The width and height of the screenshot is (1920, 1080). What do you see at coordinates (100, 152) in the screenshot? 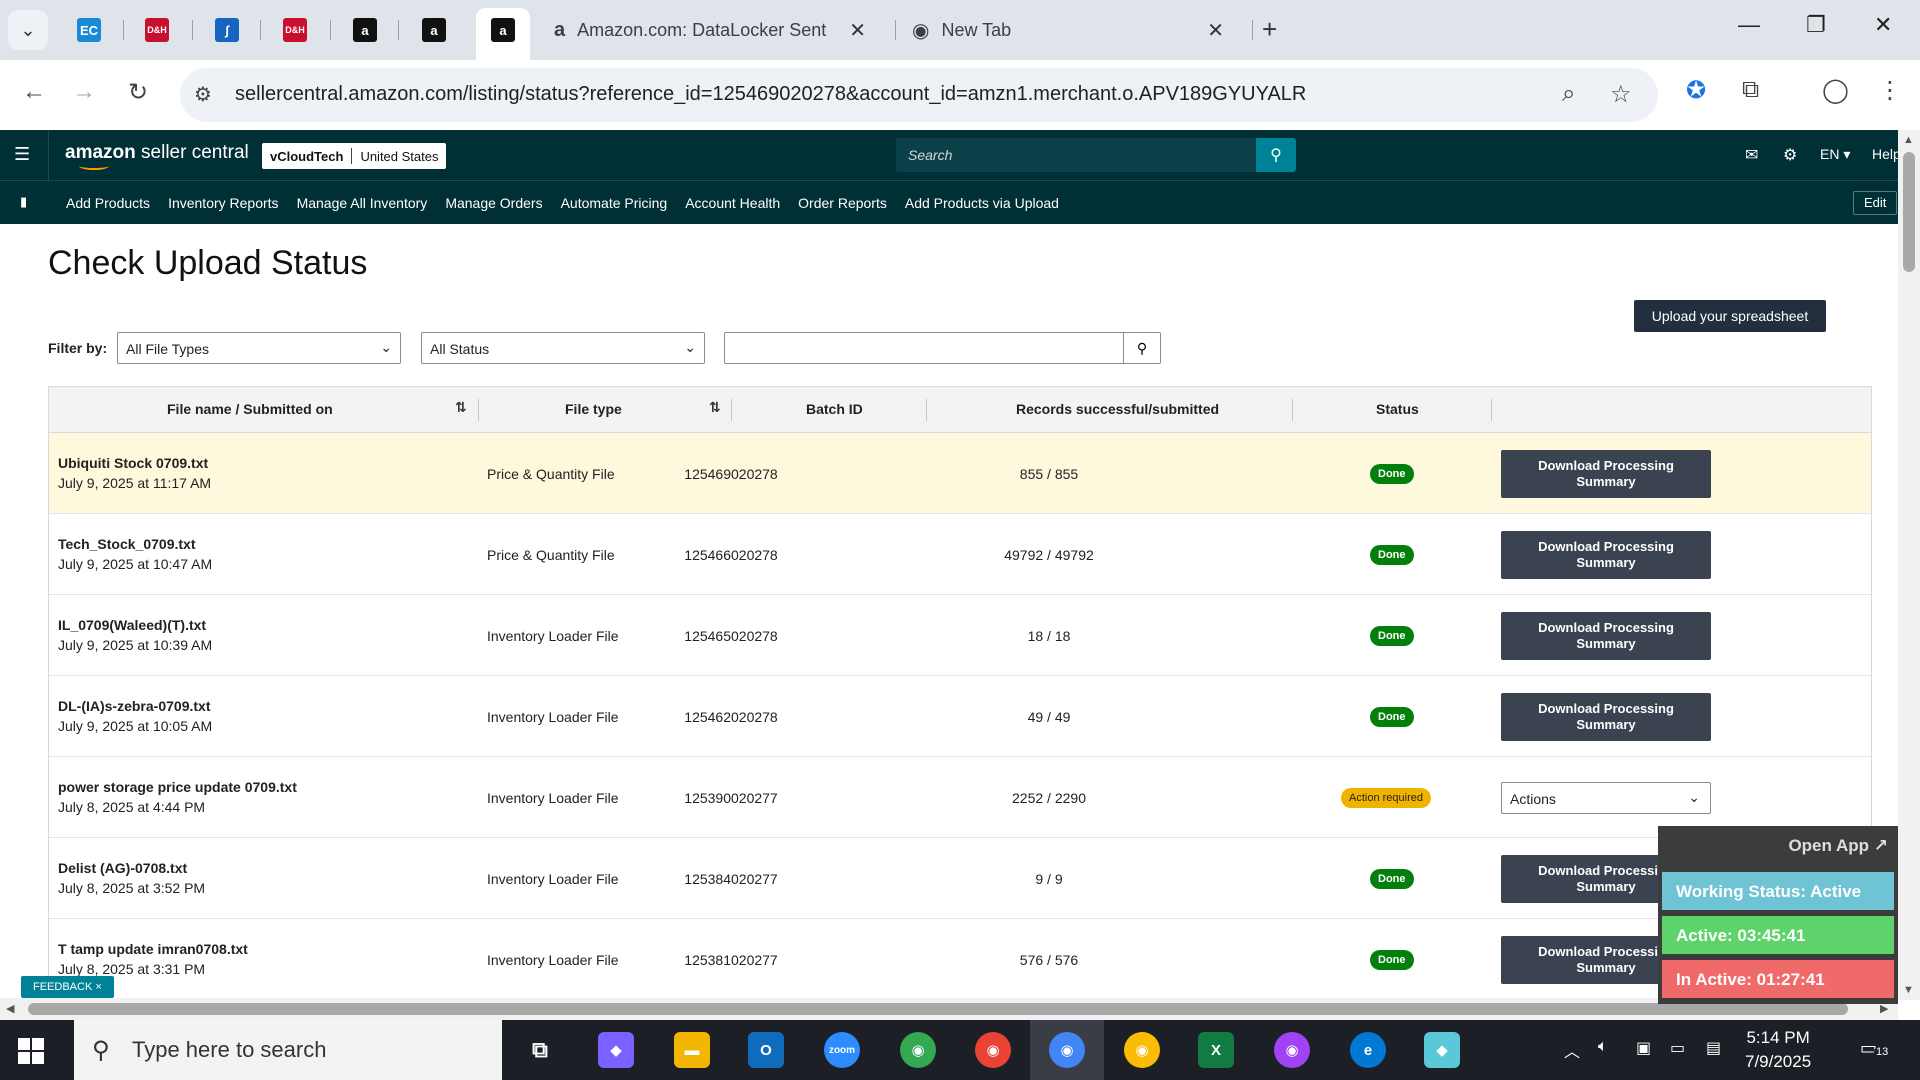
I see `logo-amazon-text: amazon` at bounding box center [100, 152].